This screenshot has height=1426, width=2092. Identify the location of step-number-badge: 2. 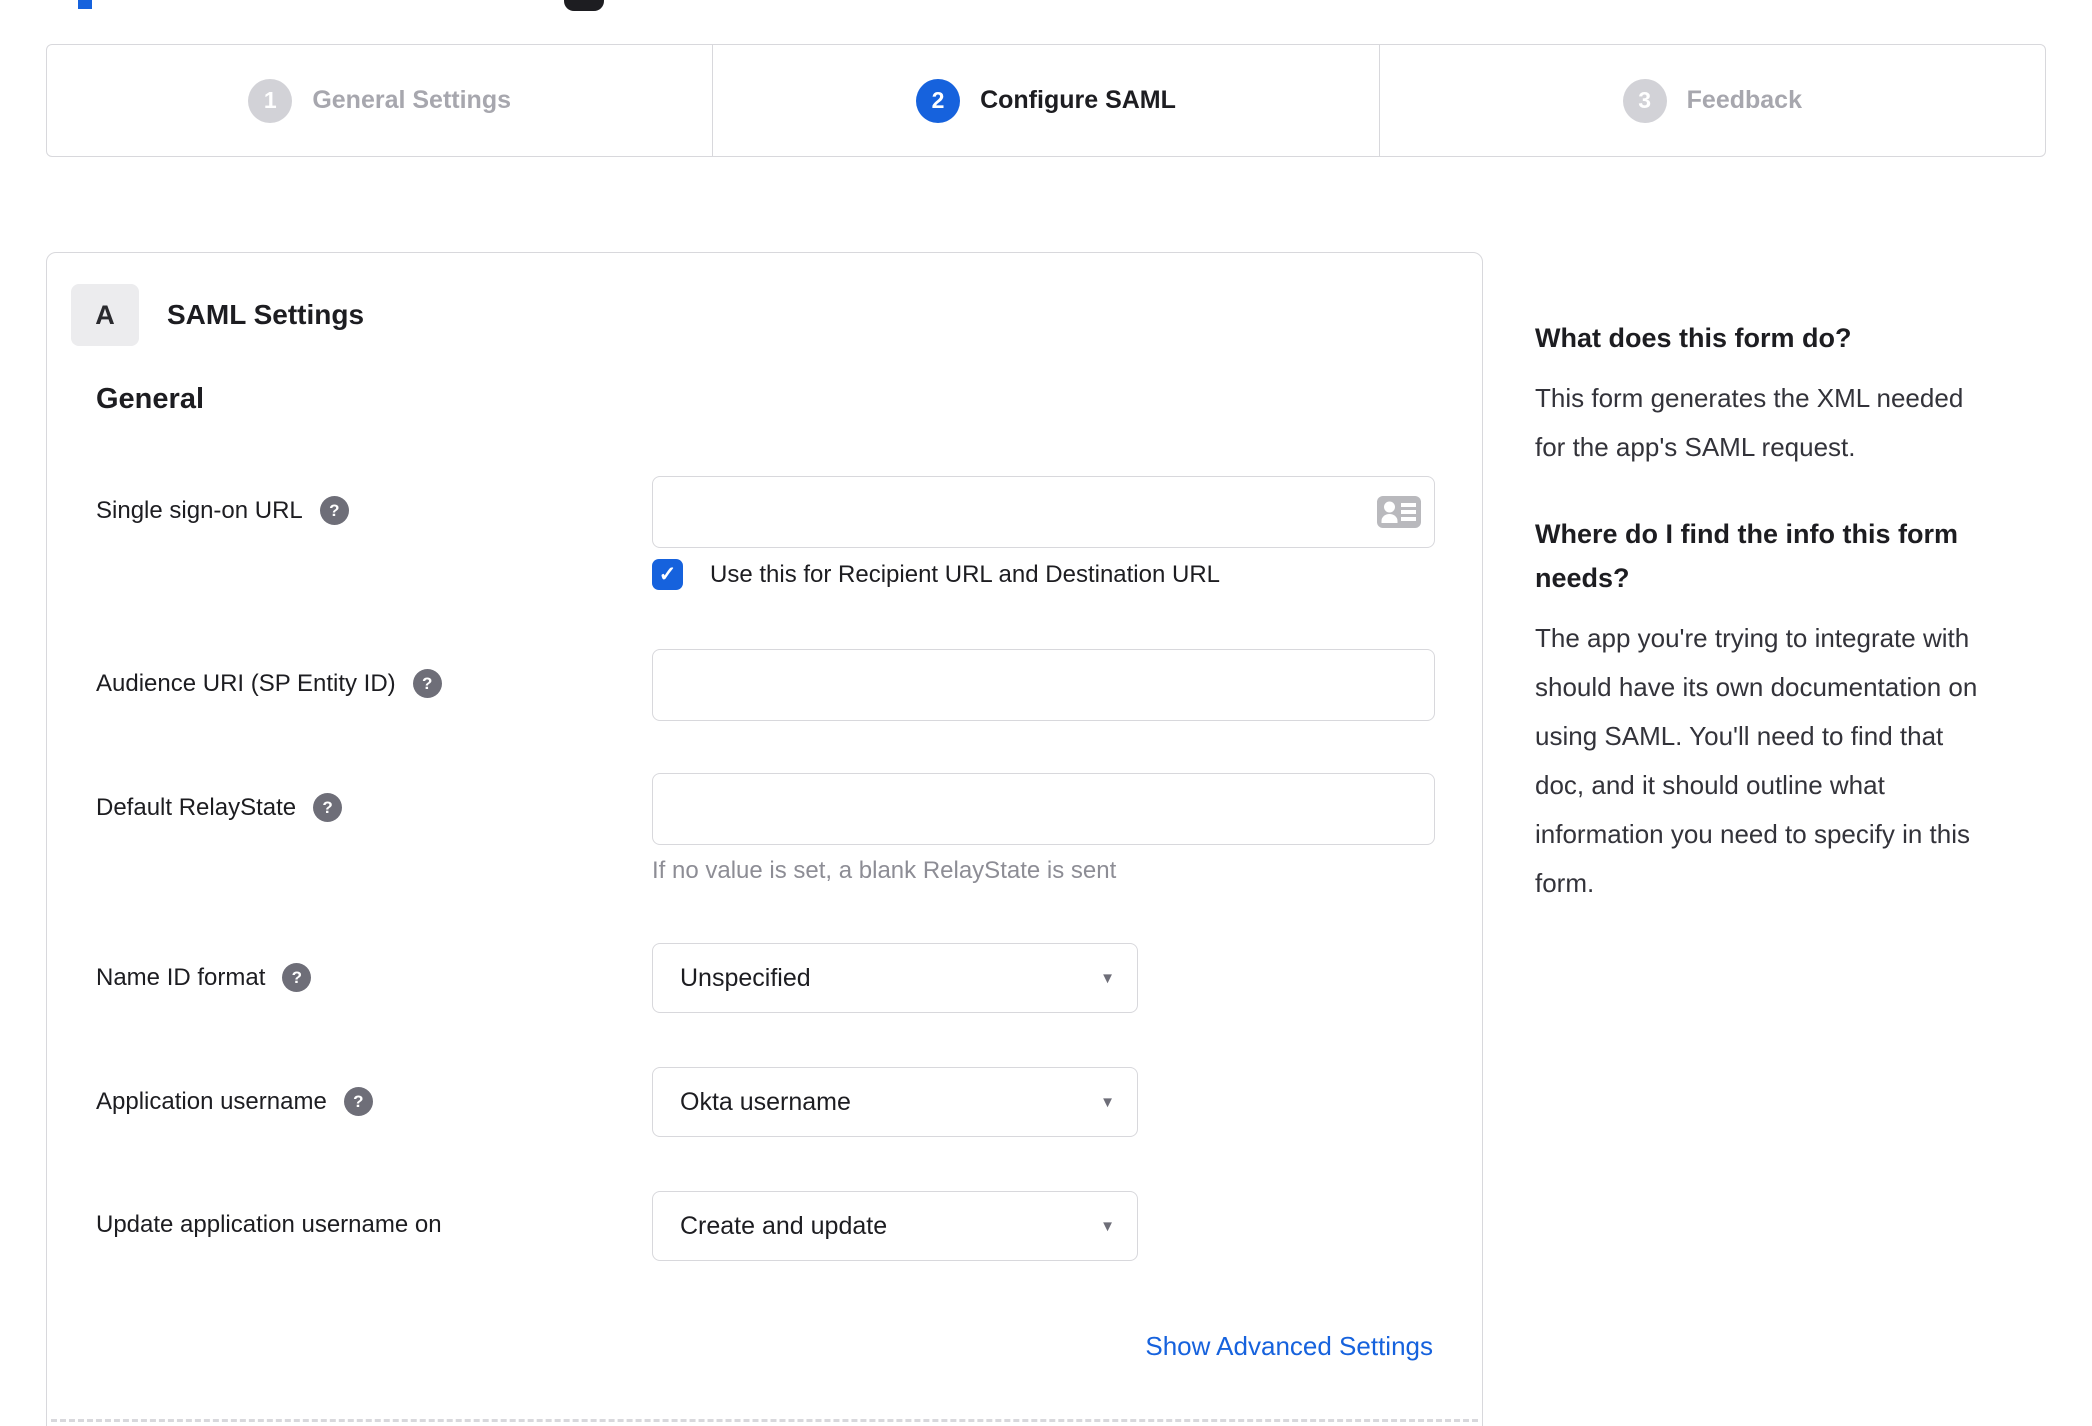
(938, 100).